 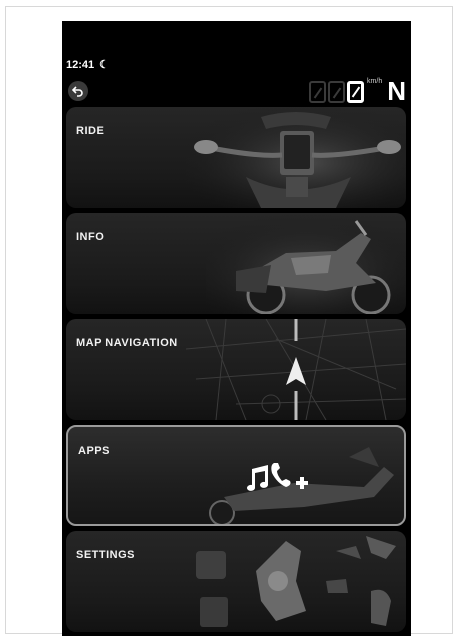 I want to click on menu-tile-settings: SETTINGS, so click(x=236, y=581).